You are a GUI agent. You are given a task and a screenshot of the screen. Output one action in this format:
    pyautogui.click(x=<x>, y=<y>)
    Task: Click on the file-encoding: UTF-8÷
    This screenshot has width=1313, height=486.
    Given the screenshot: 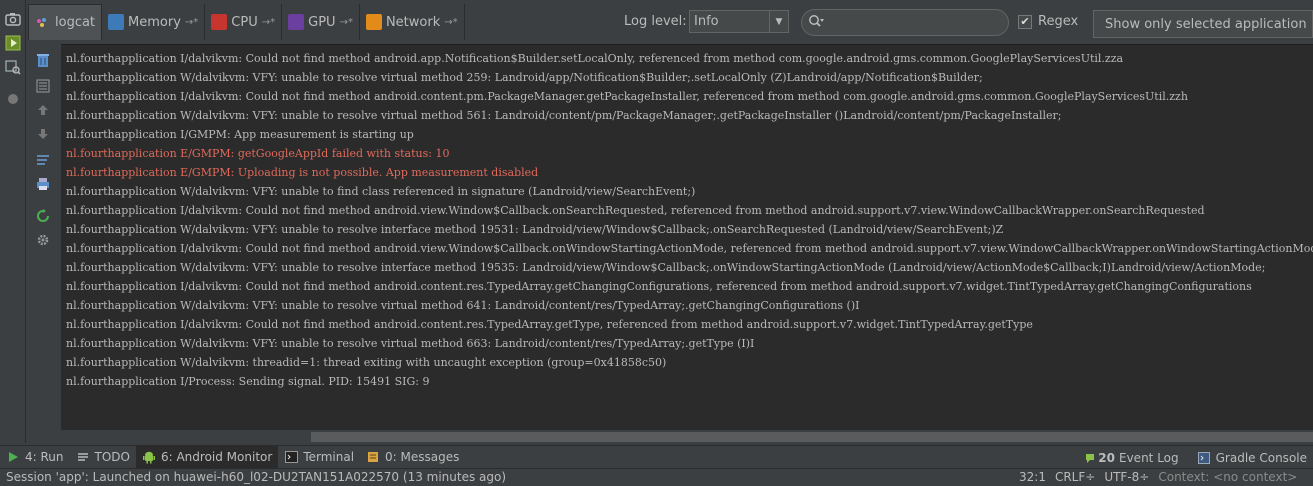 What is the action you would take?
    pyautogui.click(x=1126, y=477)
    